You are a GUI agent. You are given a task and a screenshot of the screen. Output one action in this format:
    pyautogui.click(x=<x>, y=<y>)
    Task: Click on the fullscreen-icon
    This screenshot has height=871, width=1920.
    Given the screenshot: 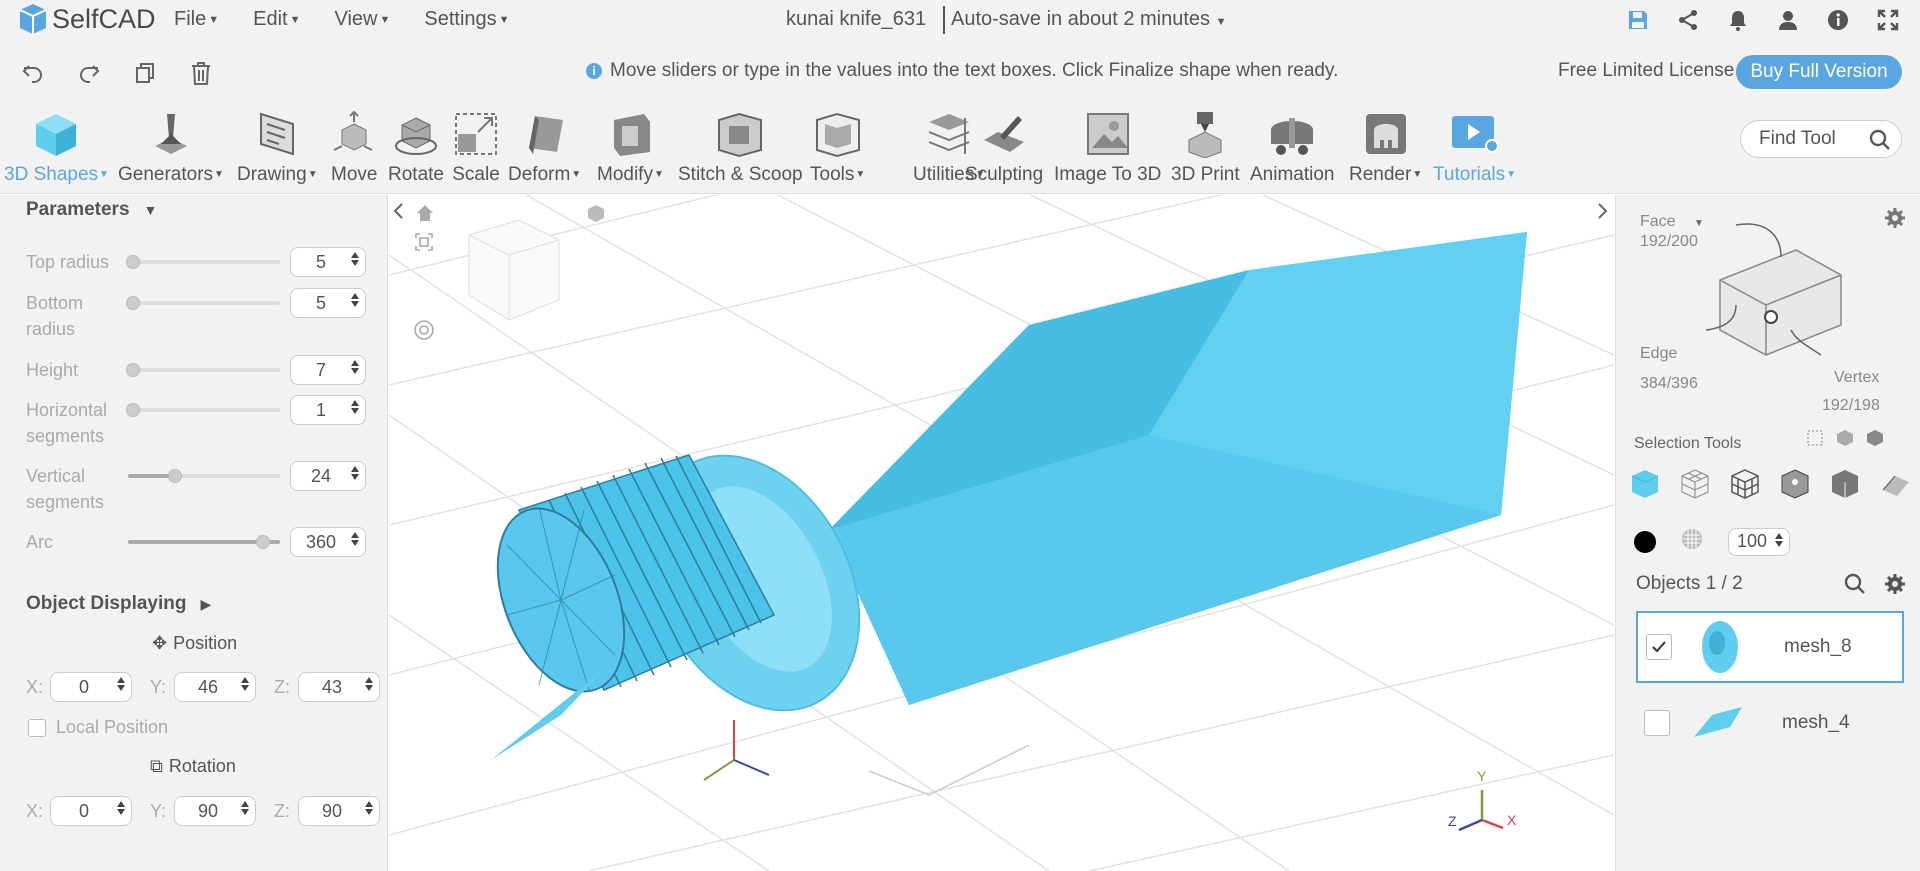 What is the action you would take?
    pyautogui.click(x=1888, y=20)
    